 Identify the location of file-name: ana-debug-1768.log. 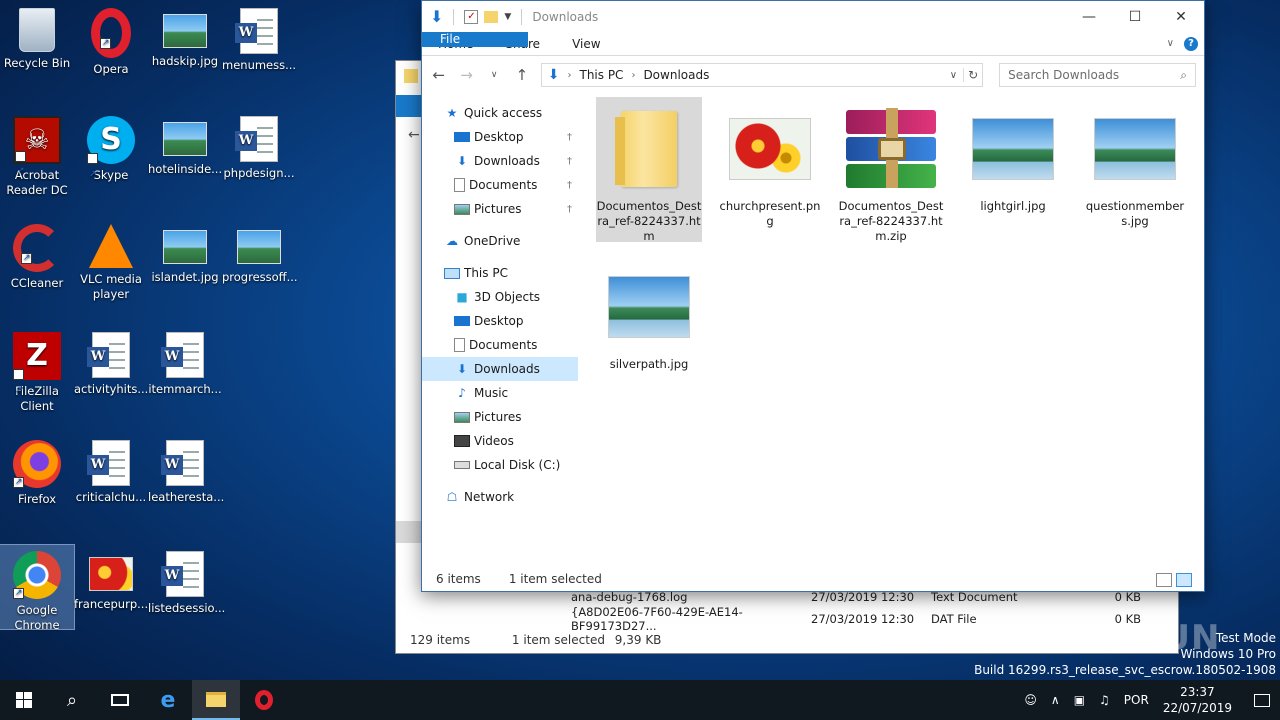
(629, 597).